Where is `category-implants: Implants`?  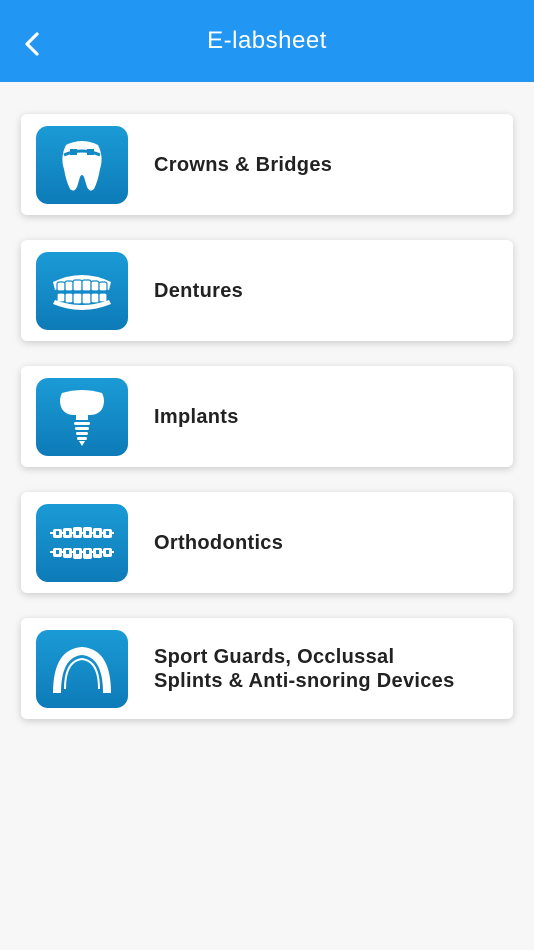
category-implants: Implants is located at coordinates (267, 416).